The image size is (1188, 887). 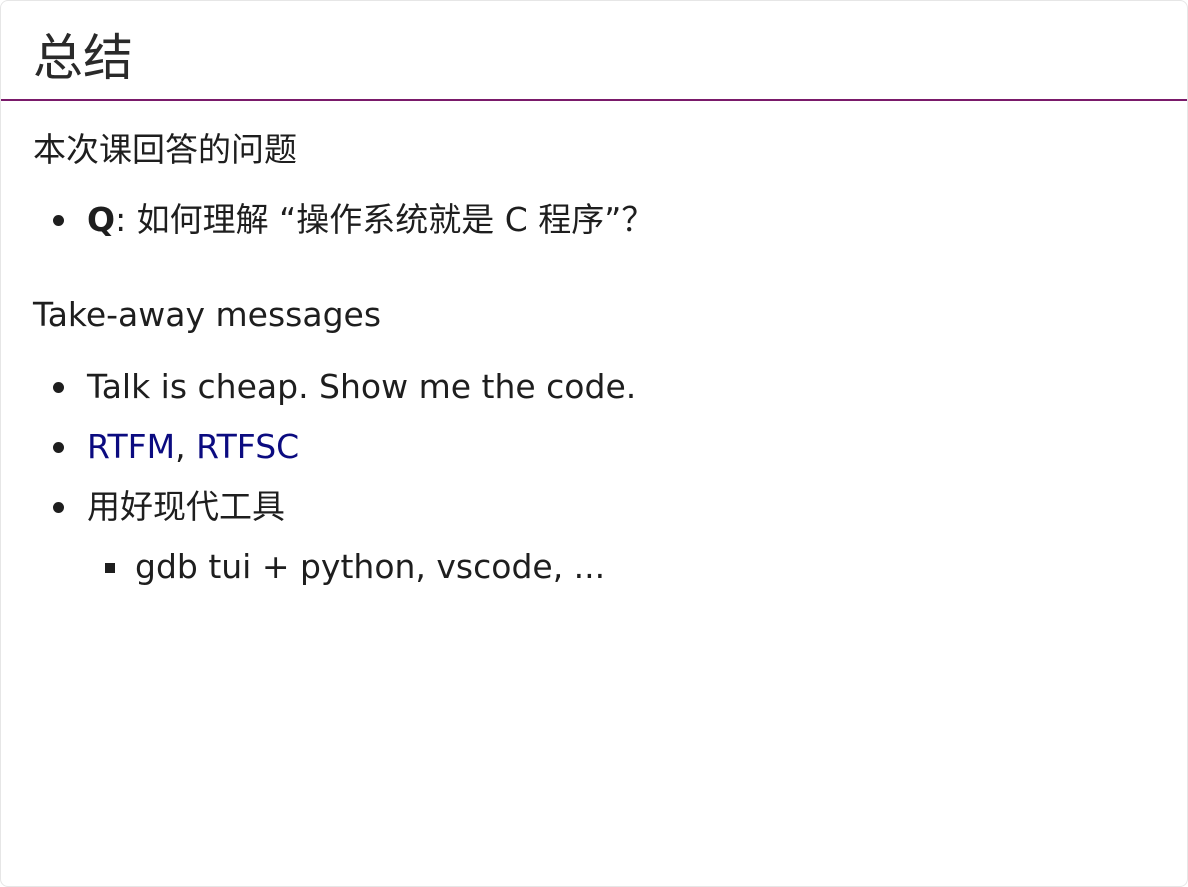 I want to click on title-bar: 总结, so click(x=594, y=51).